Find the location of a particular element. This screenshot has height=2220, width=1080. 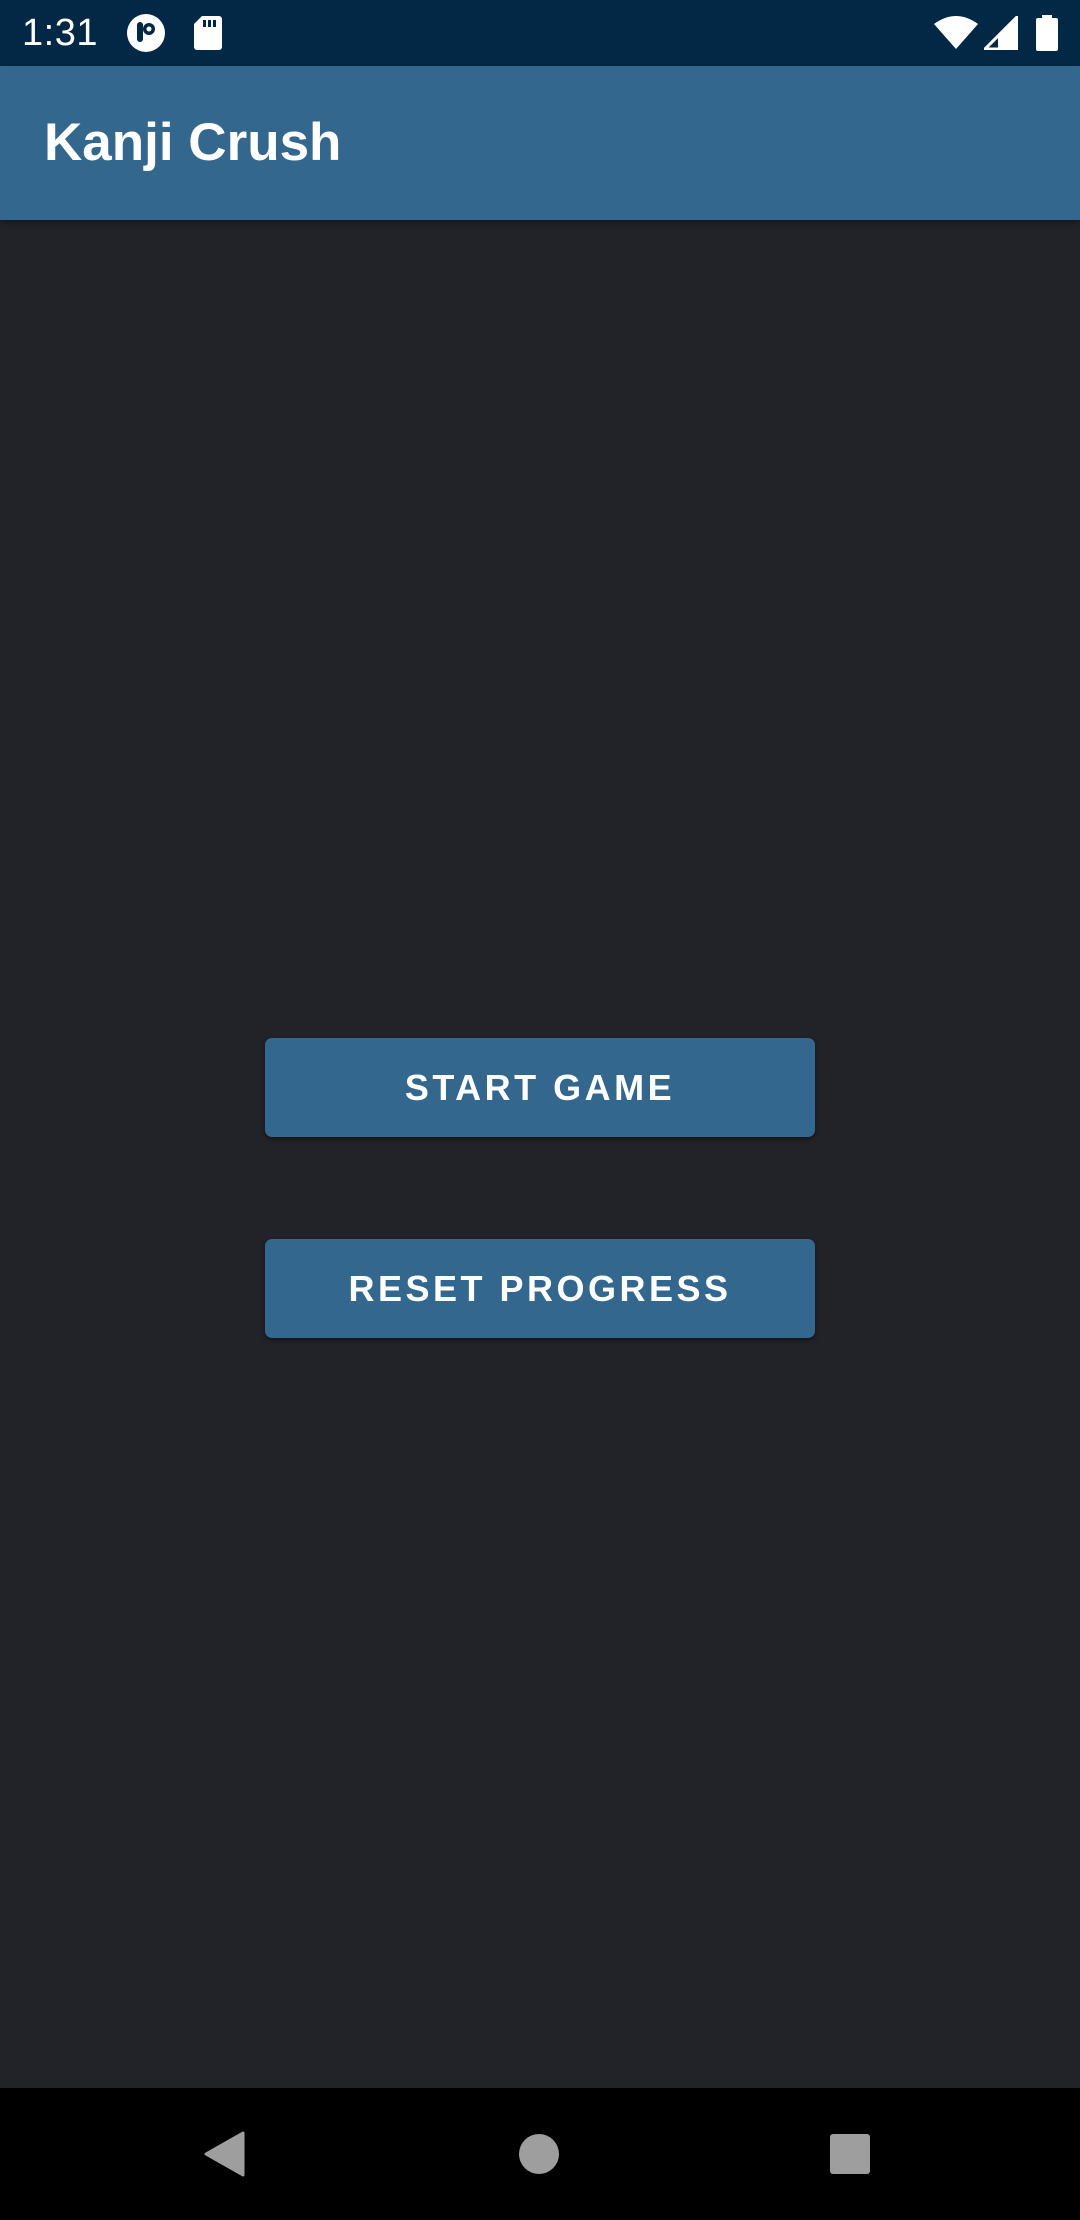

sd-card-icon is located at coordinates (208, 33).